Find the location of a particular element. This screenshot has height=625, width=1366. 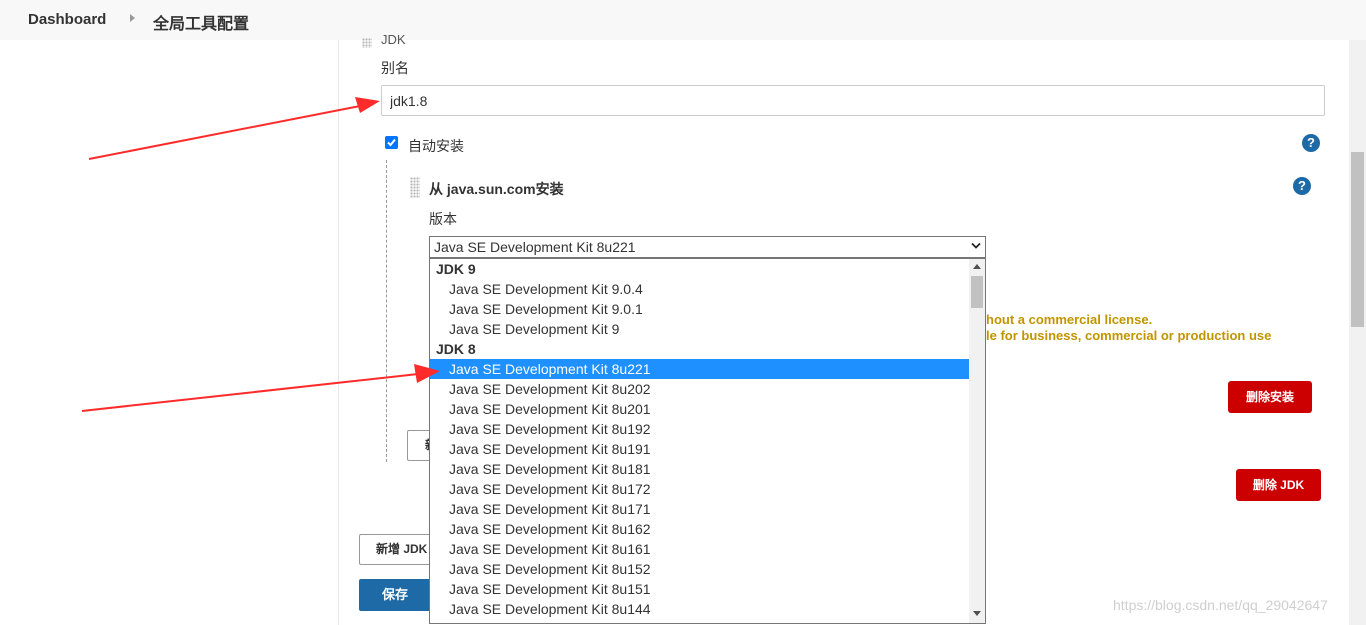

dropdown-option: Java SE Development Kit 9.0.4 is located at coordinates (699, 289).